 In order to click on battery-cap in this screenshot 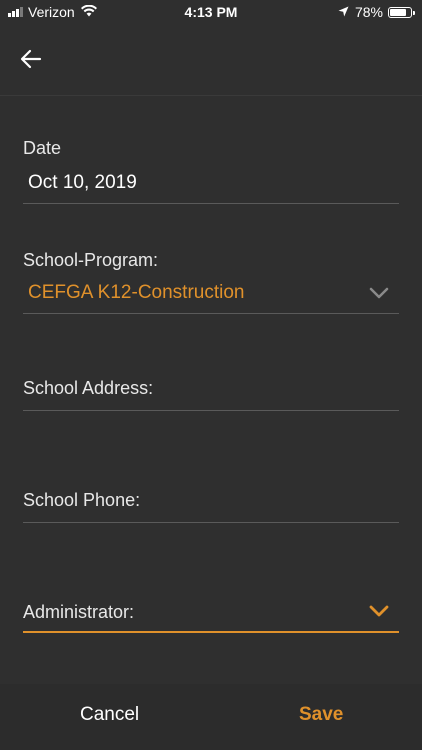, I will do `click(414, 12)`.